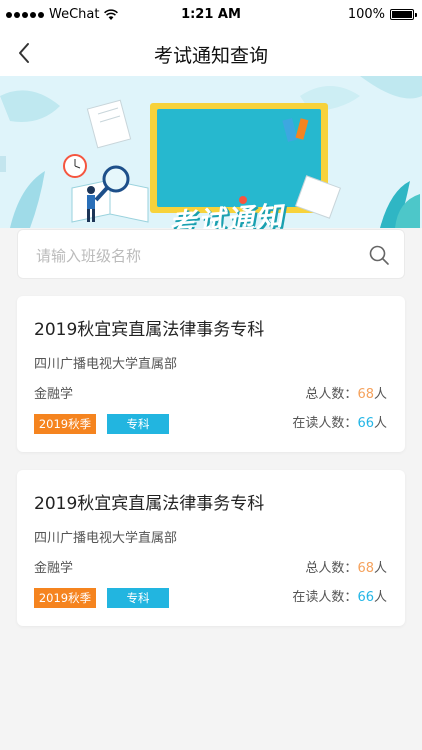  I want to click on status-bar: WeChat 1:21 AM 100%, so click(211, 15).